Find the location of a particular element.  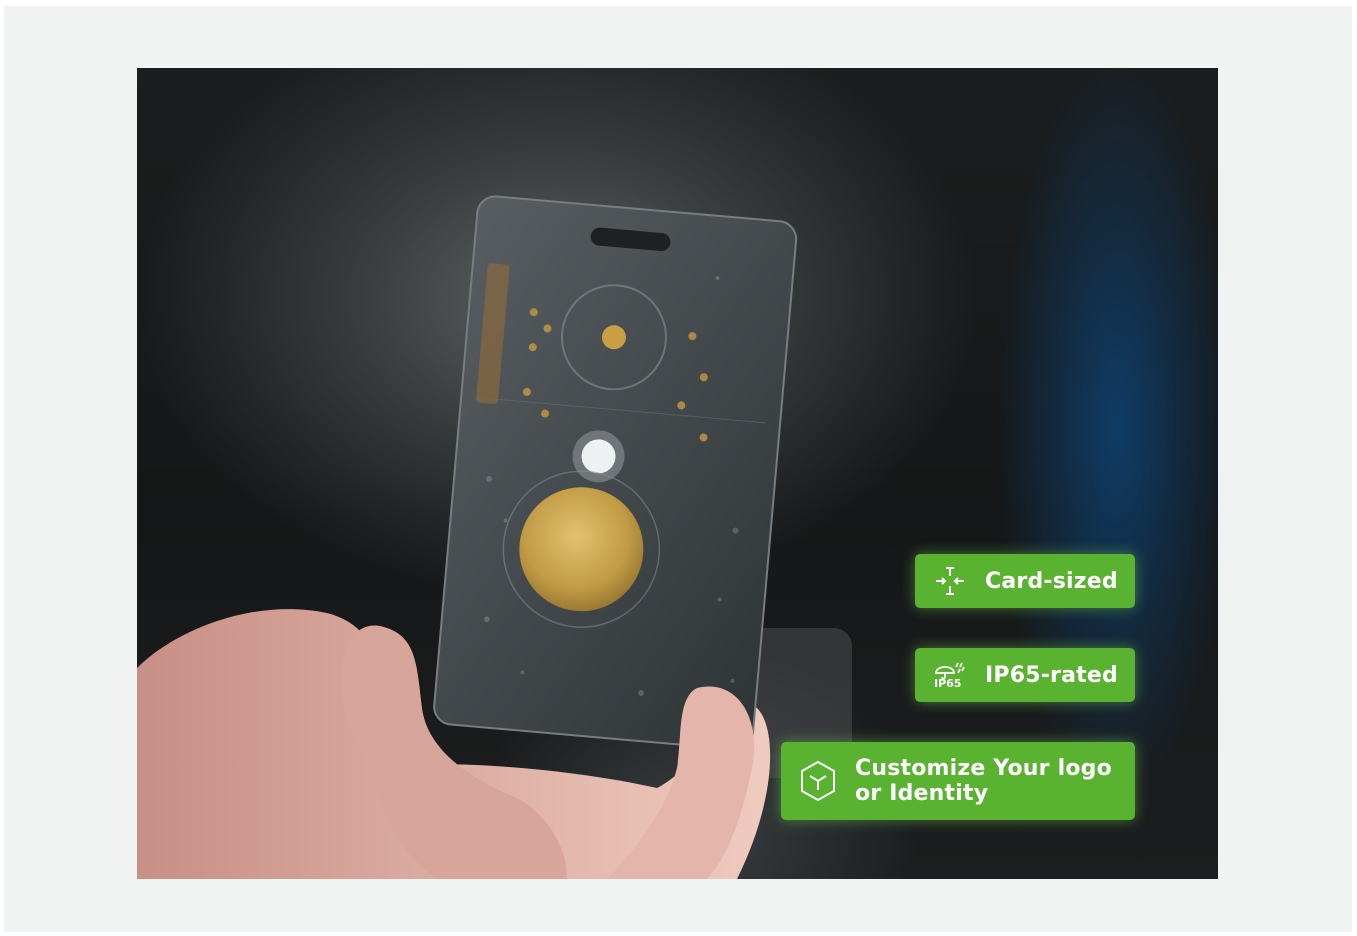

ip65-label: IP65-rated is located at coordinates (1051, 675).